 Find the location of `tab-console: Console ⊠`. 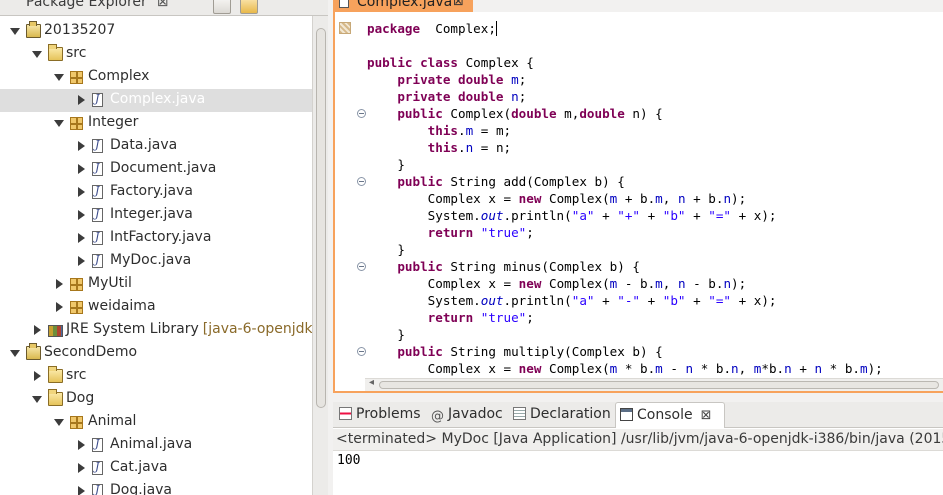

tab-console: Console ⊠ is located at coordinates (670, 415).